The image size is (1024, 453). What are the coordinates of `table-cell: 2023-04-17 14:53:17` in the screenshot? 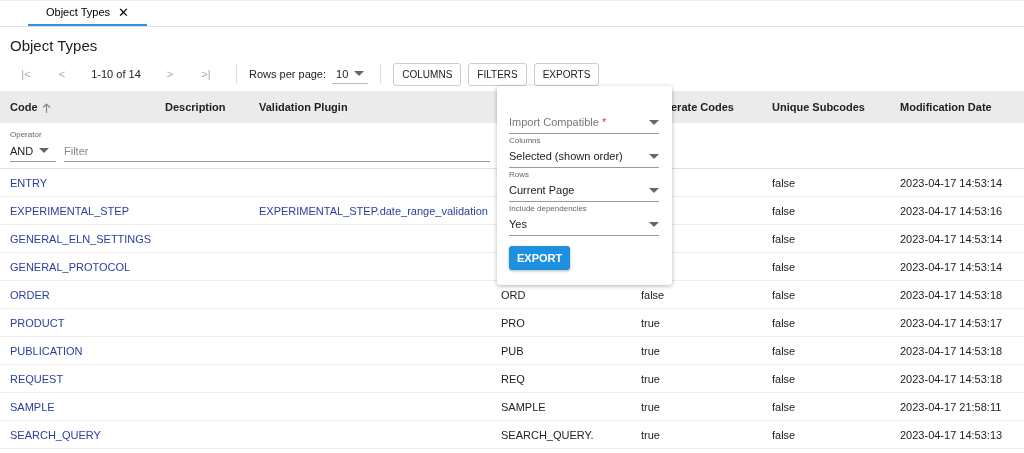 It's located at (951, 322).